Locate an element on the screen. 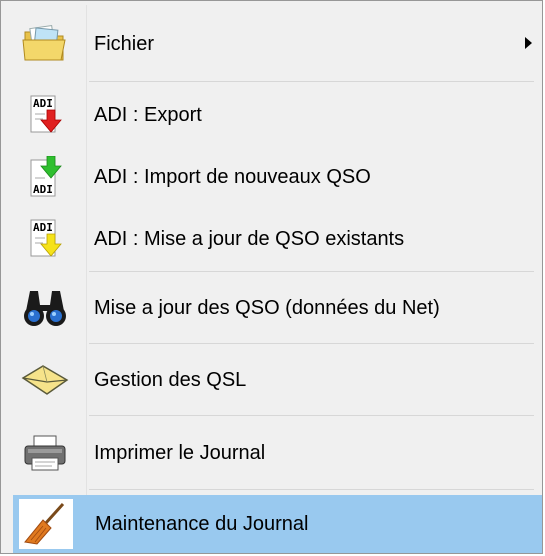  menu-item-print: Imprimer le Journal is located at coordinates (277, 453).